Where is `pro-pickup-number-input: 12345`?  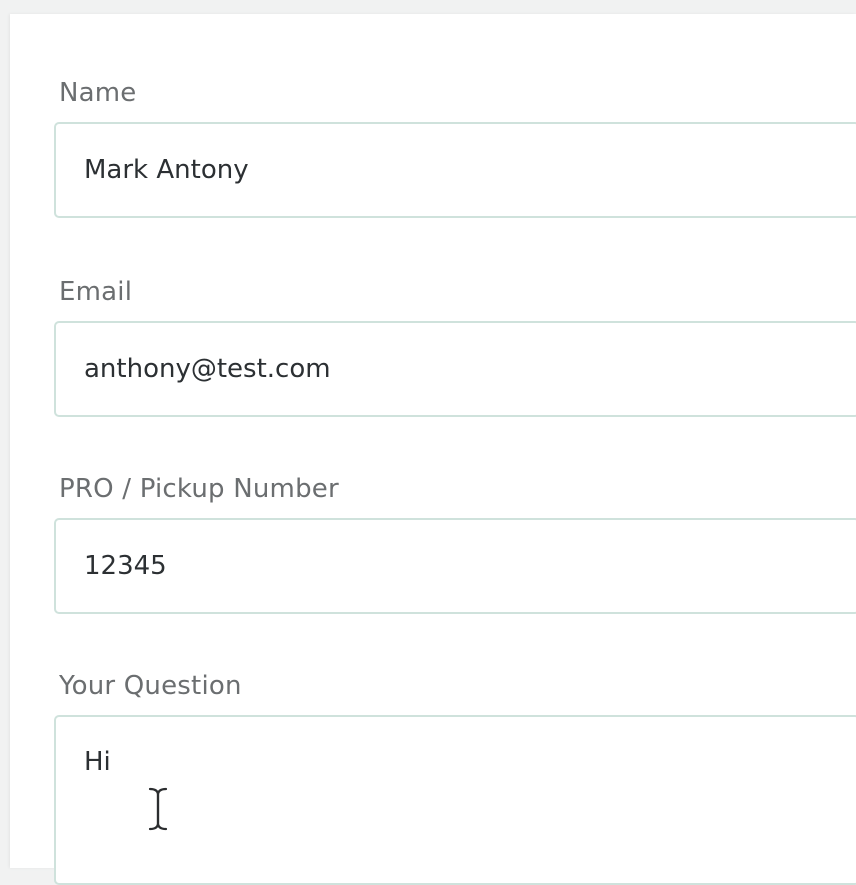 pro-pickup-number-input: 12345 is located at coordinates (455, 566).